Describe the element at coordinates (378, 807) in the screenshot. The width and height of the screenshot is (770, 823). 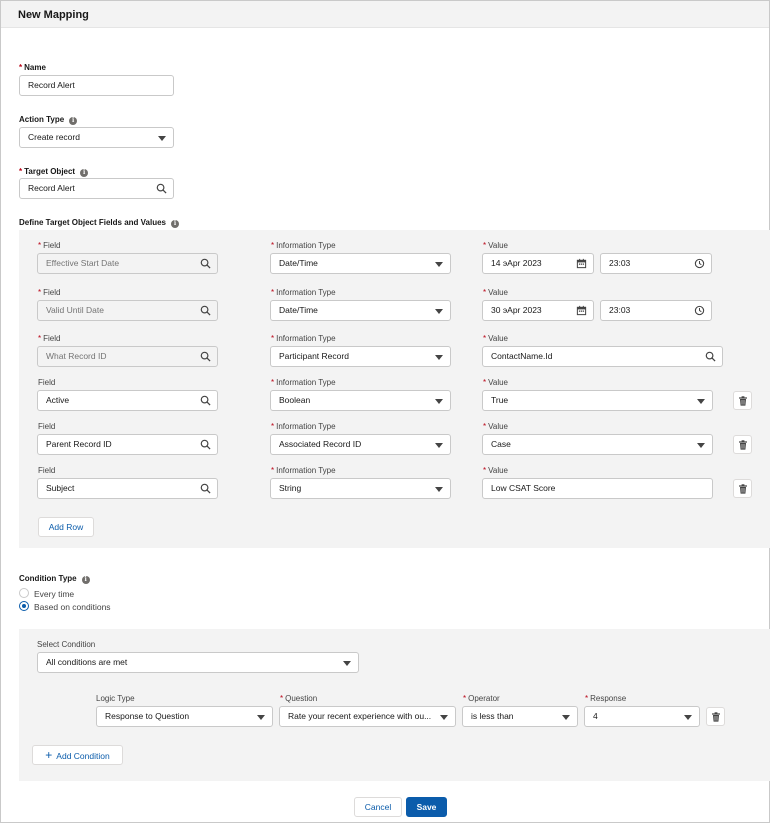
I see `cancel-button: Cancel` at that location.